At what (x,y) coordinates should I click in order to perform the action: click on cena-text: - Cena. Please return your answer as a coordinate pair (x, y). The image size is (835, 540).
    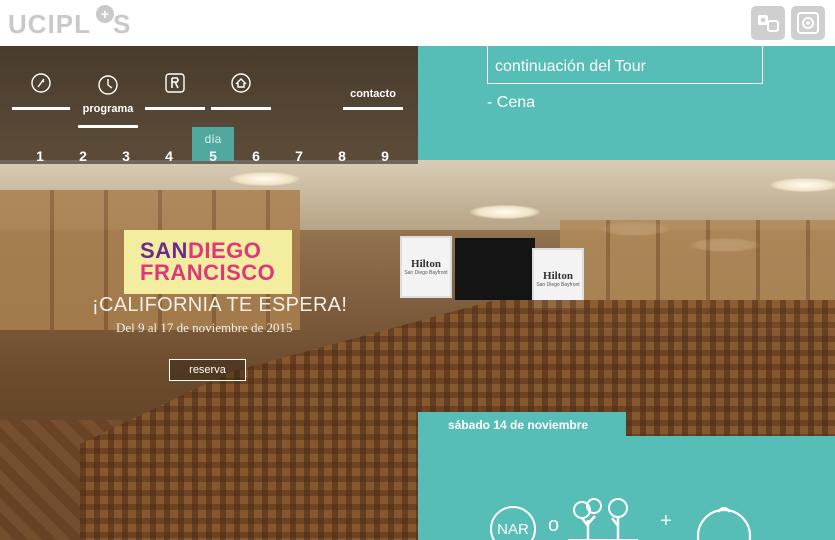
    Looking at the image, I should click on (511, 102).